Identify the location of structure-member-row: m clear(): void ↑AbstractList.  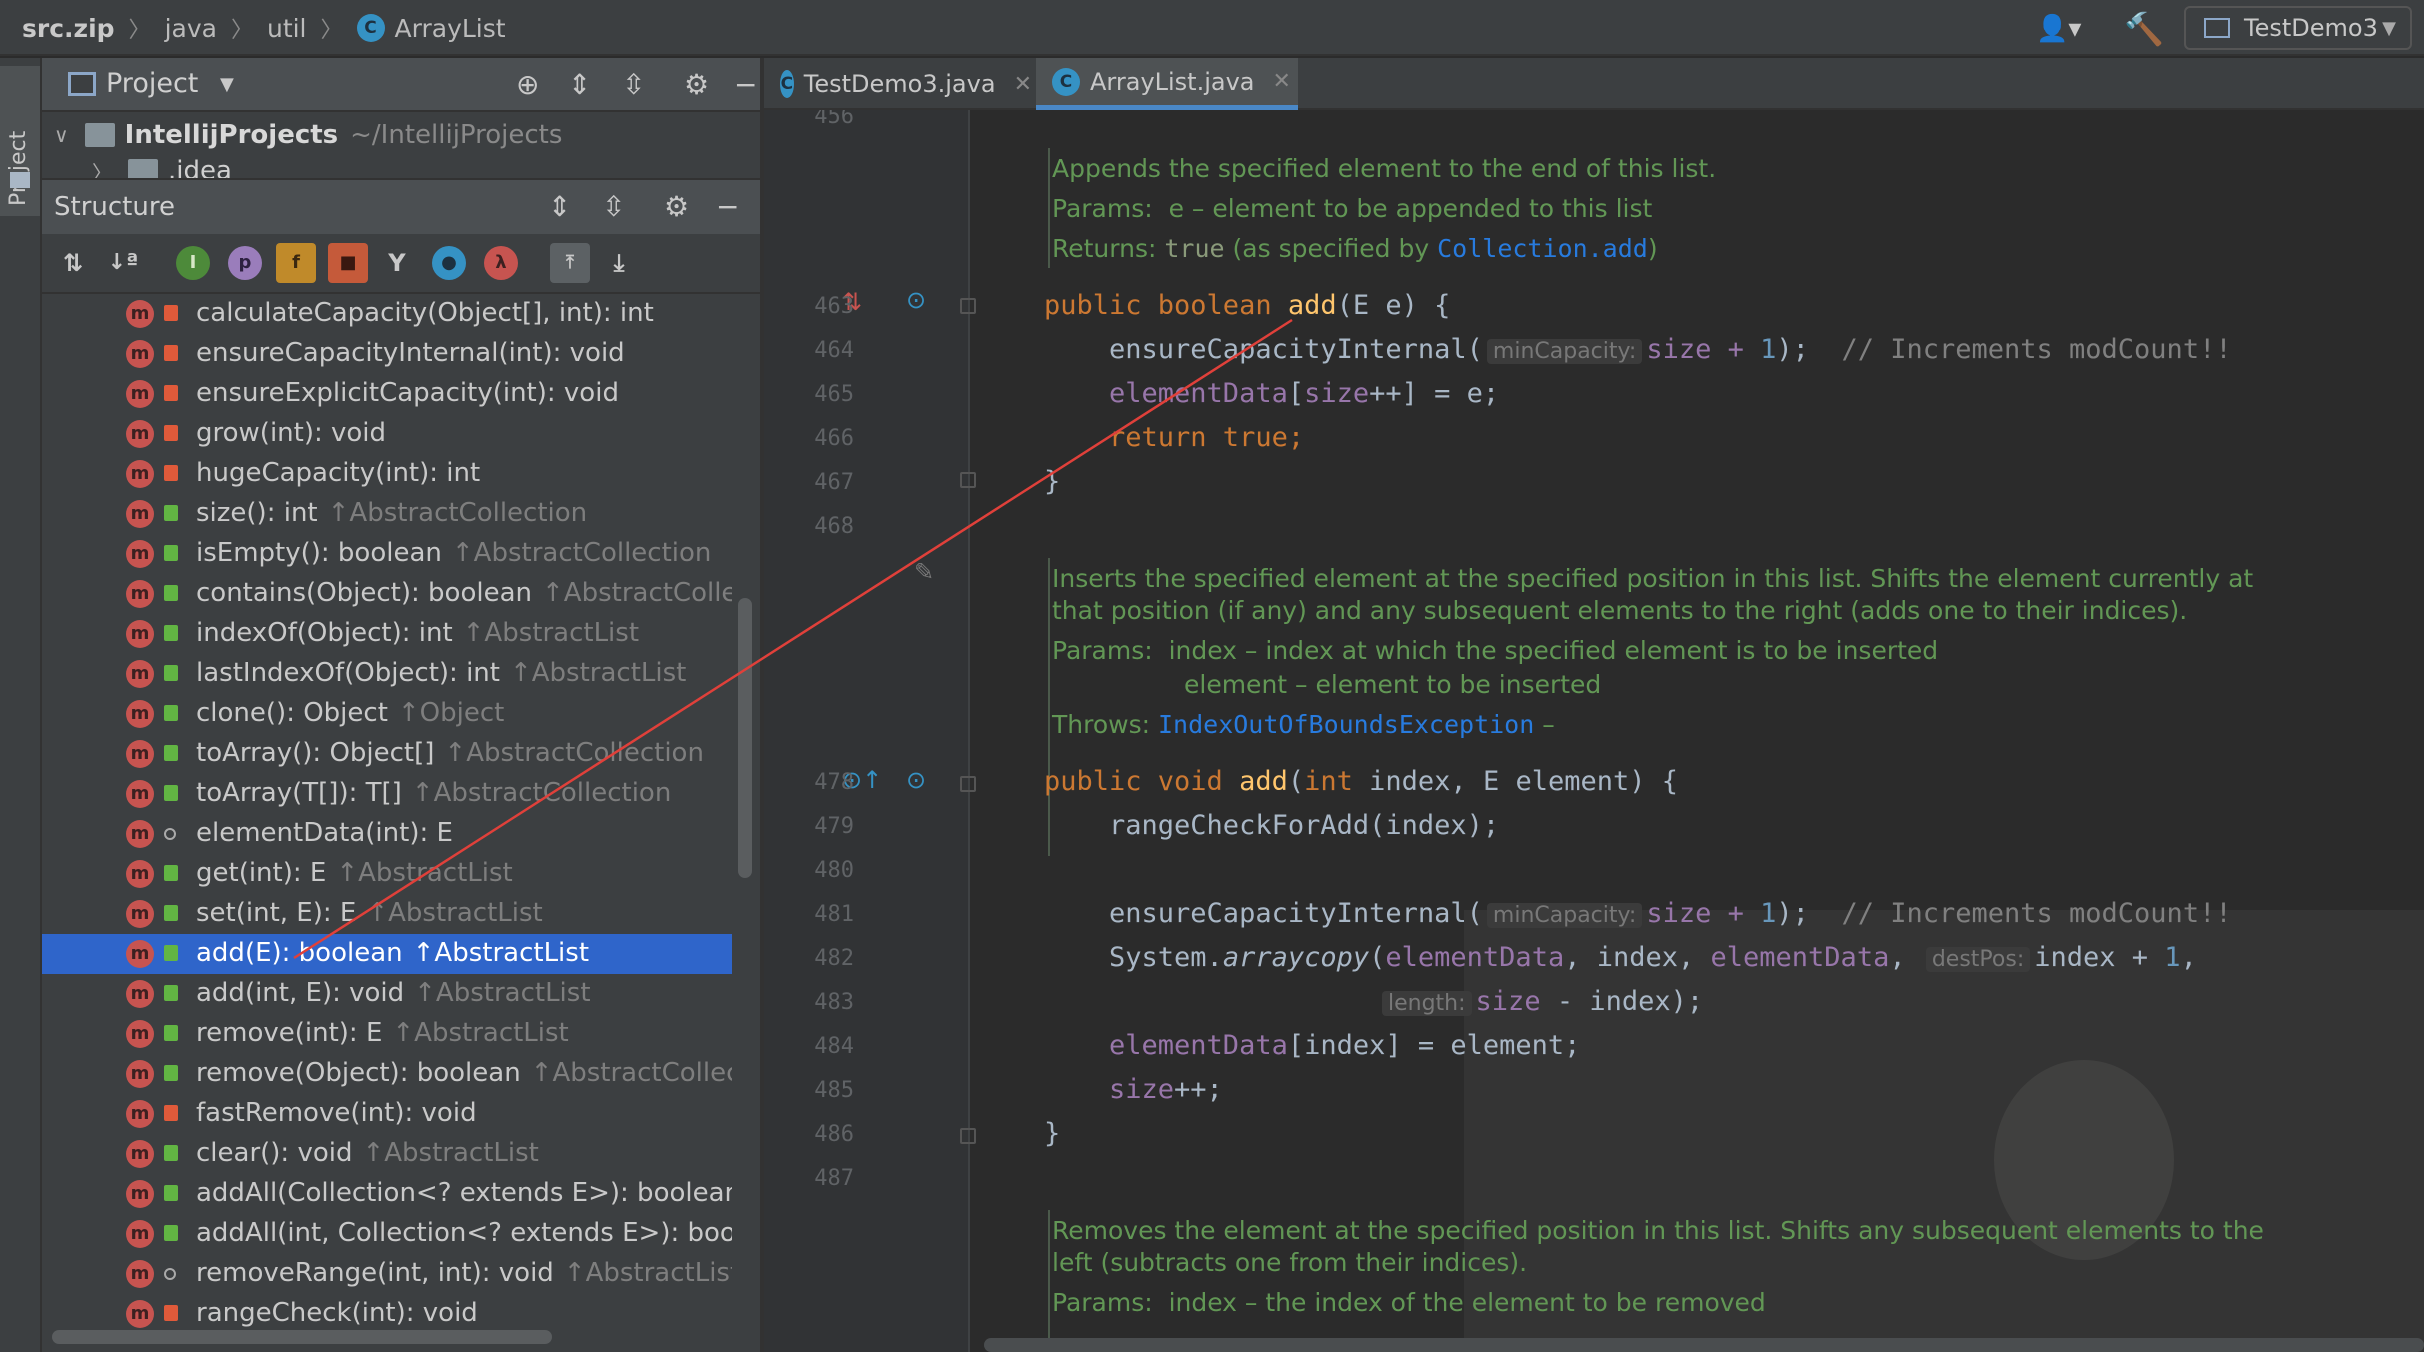
(387, 1154).